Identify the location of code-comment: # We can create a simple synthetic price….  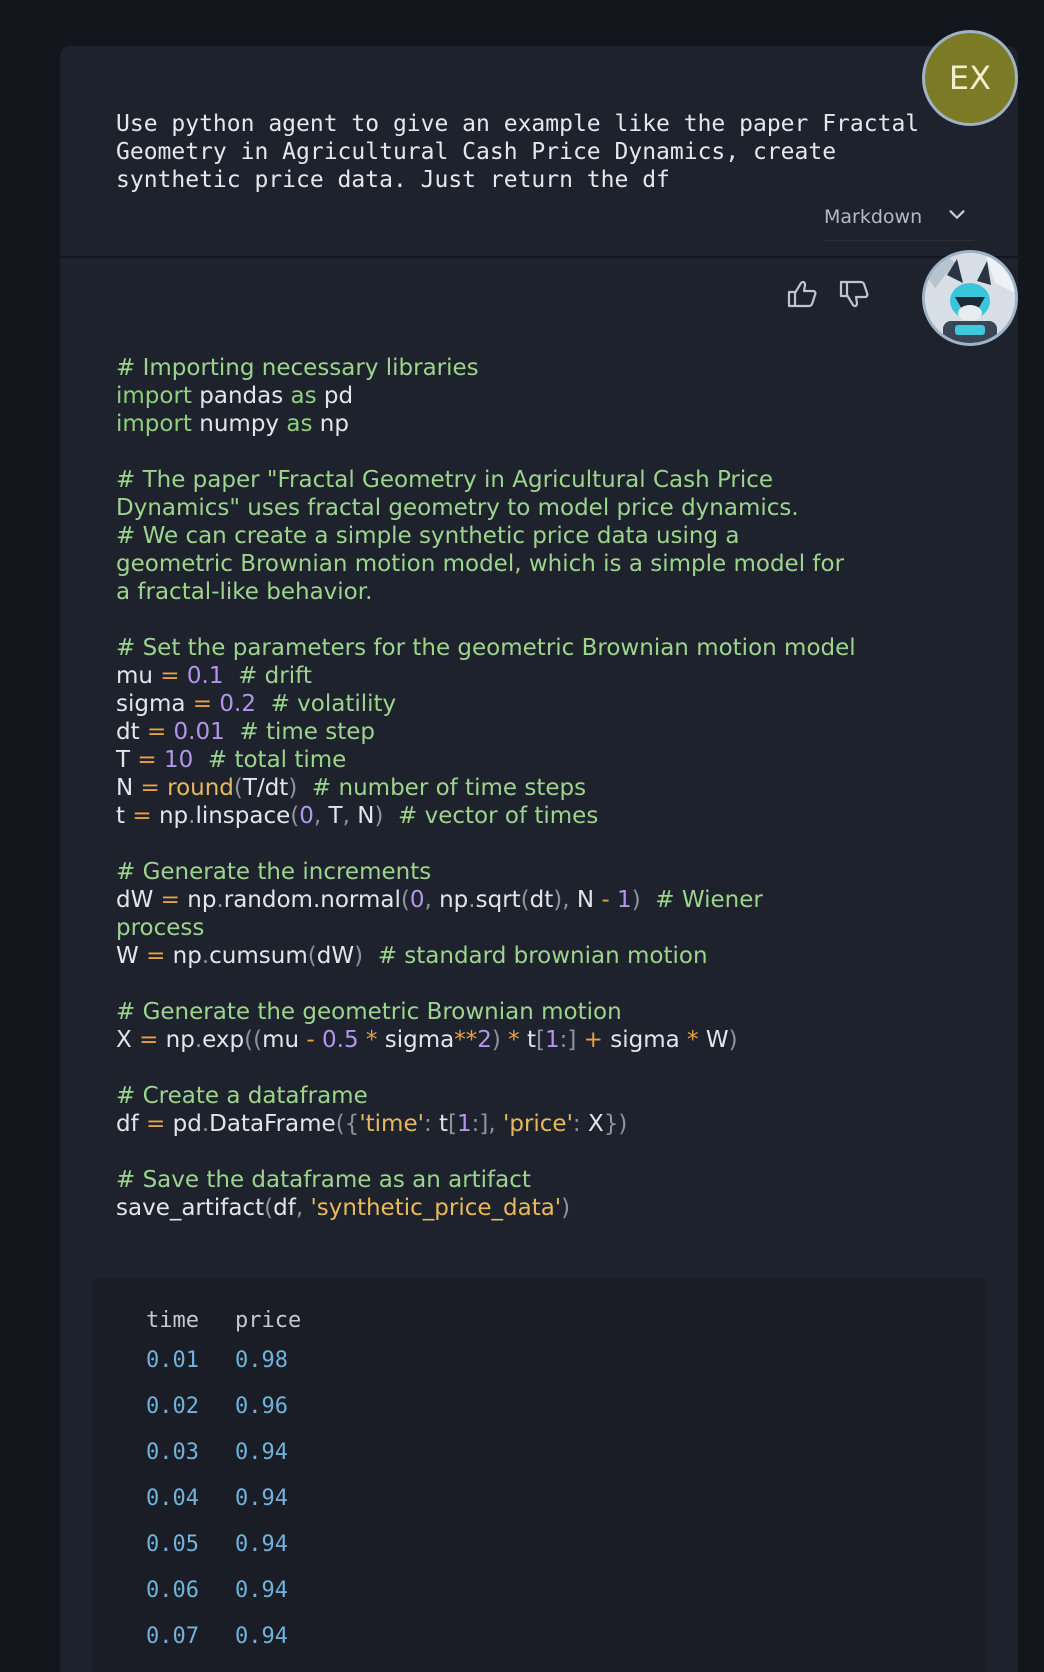
(480, 564).